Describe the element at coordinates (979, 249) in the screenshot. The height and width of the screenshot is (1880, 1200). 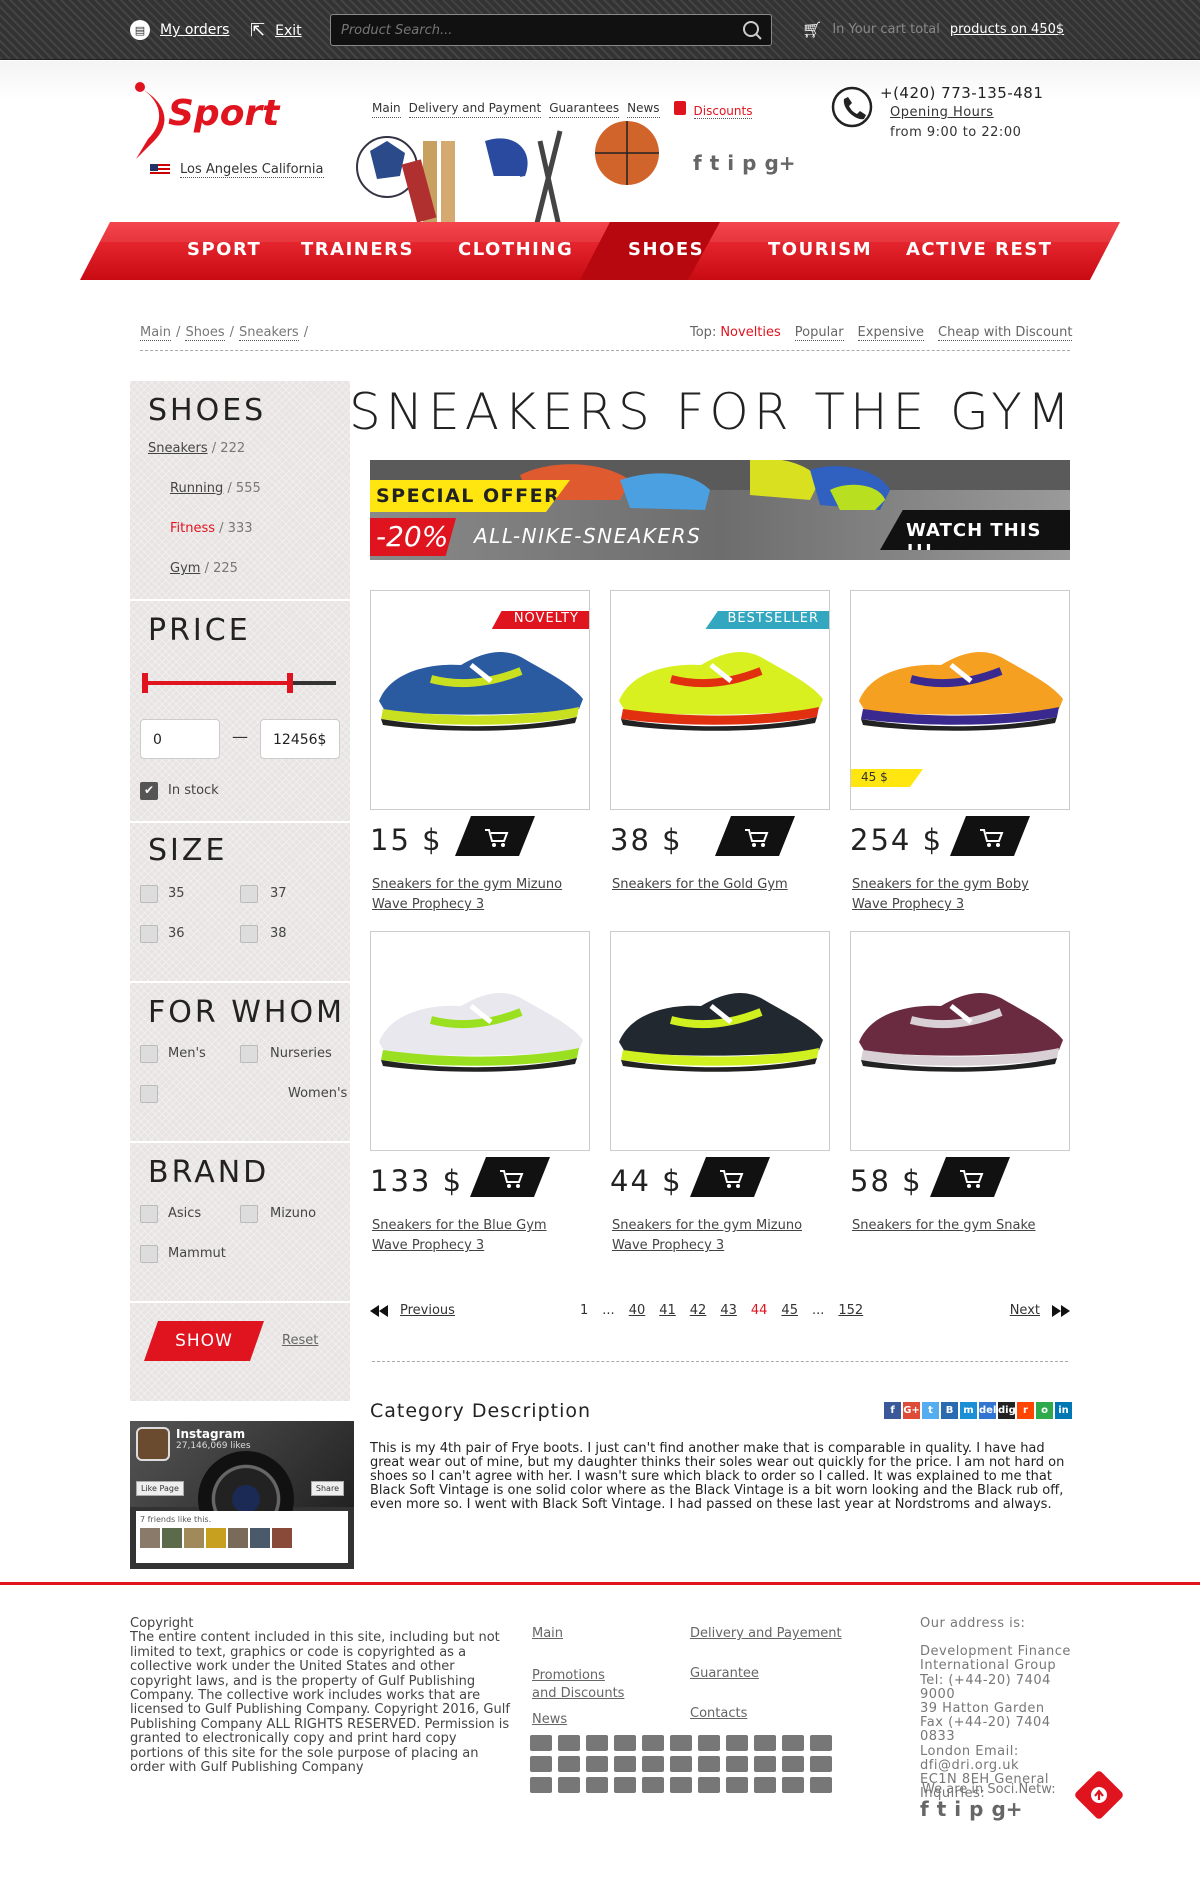
I see `nav-active-rest: ACTIVE REST` at that location.